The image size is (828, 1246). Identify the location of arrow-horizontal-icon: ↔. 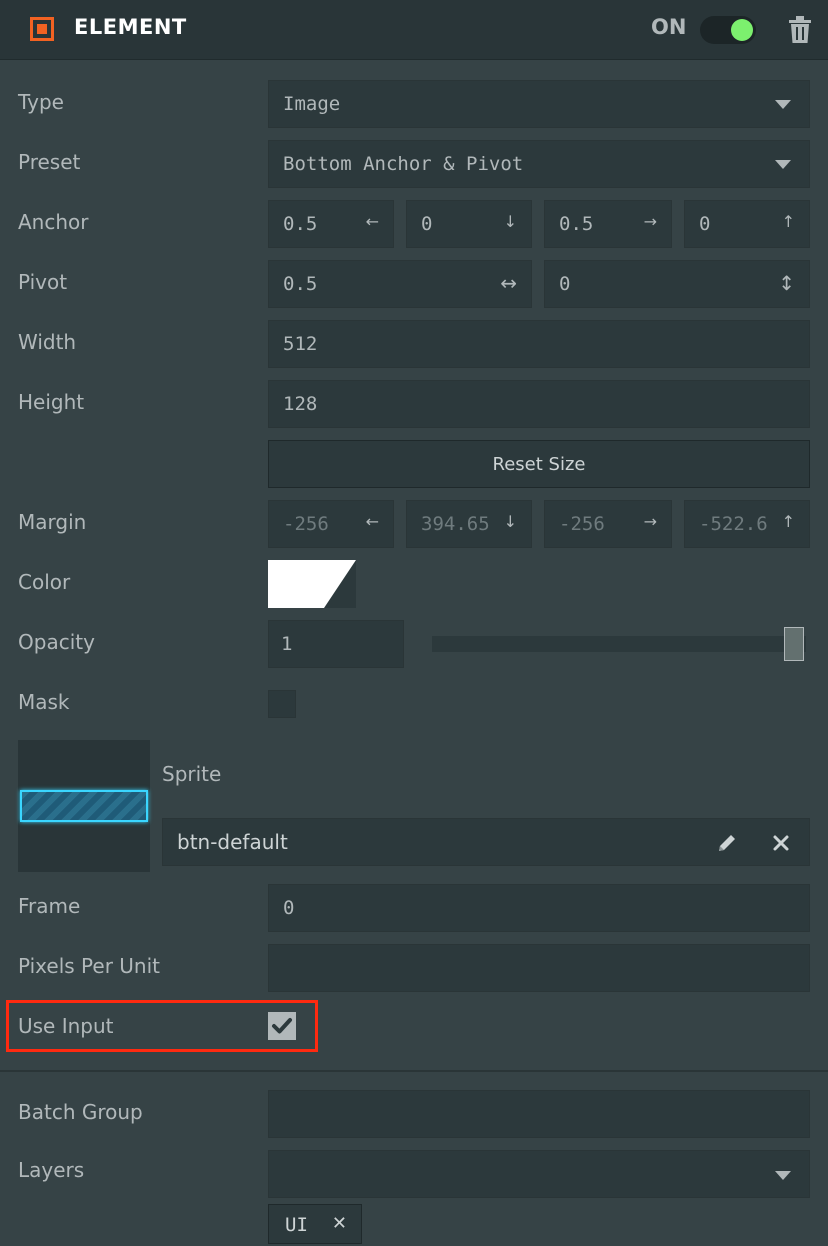
(508, 283).